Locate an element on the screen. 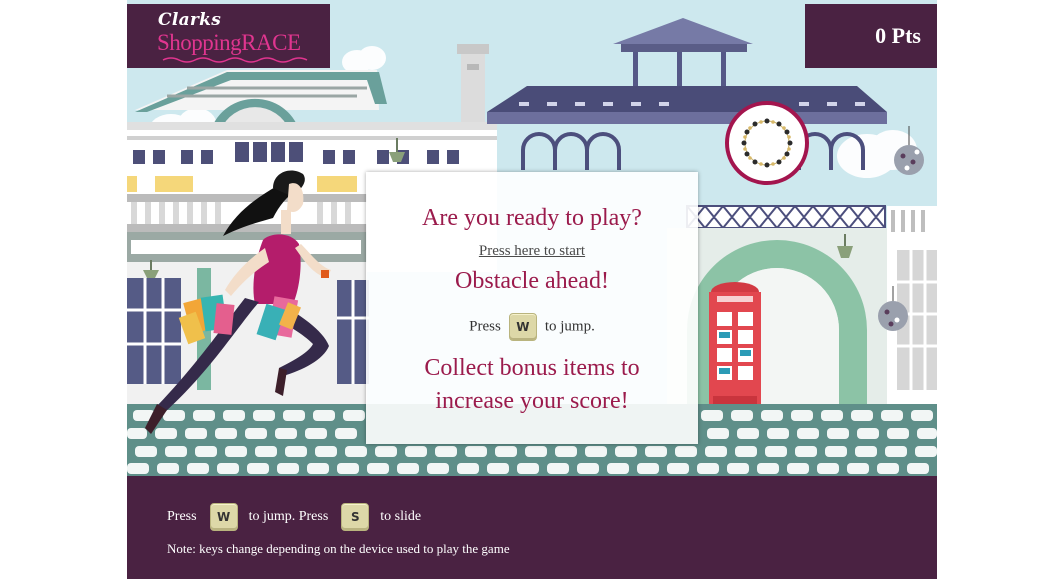 The image size is (1064, 579). score-display: 0 Pts is located at coordinates (898, 35).